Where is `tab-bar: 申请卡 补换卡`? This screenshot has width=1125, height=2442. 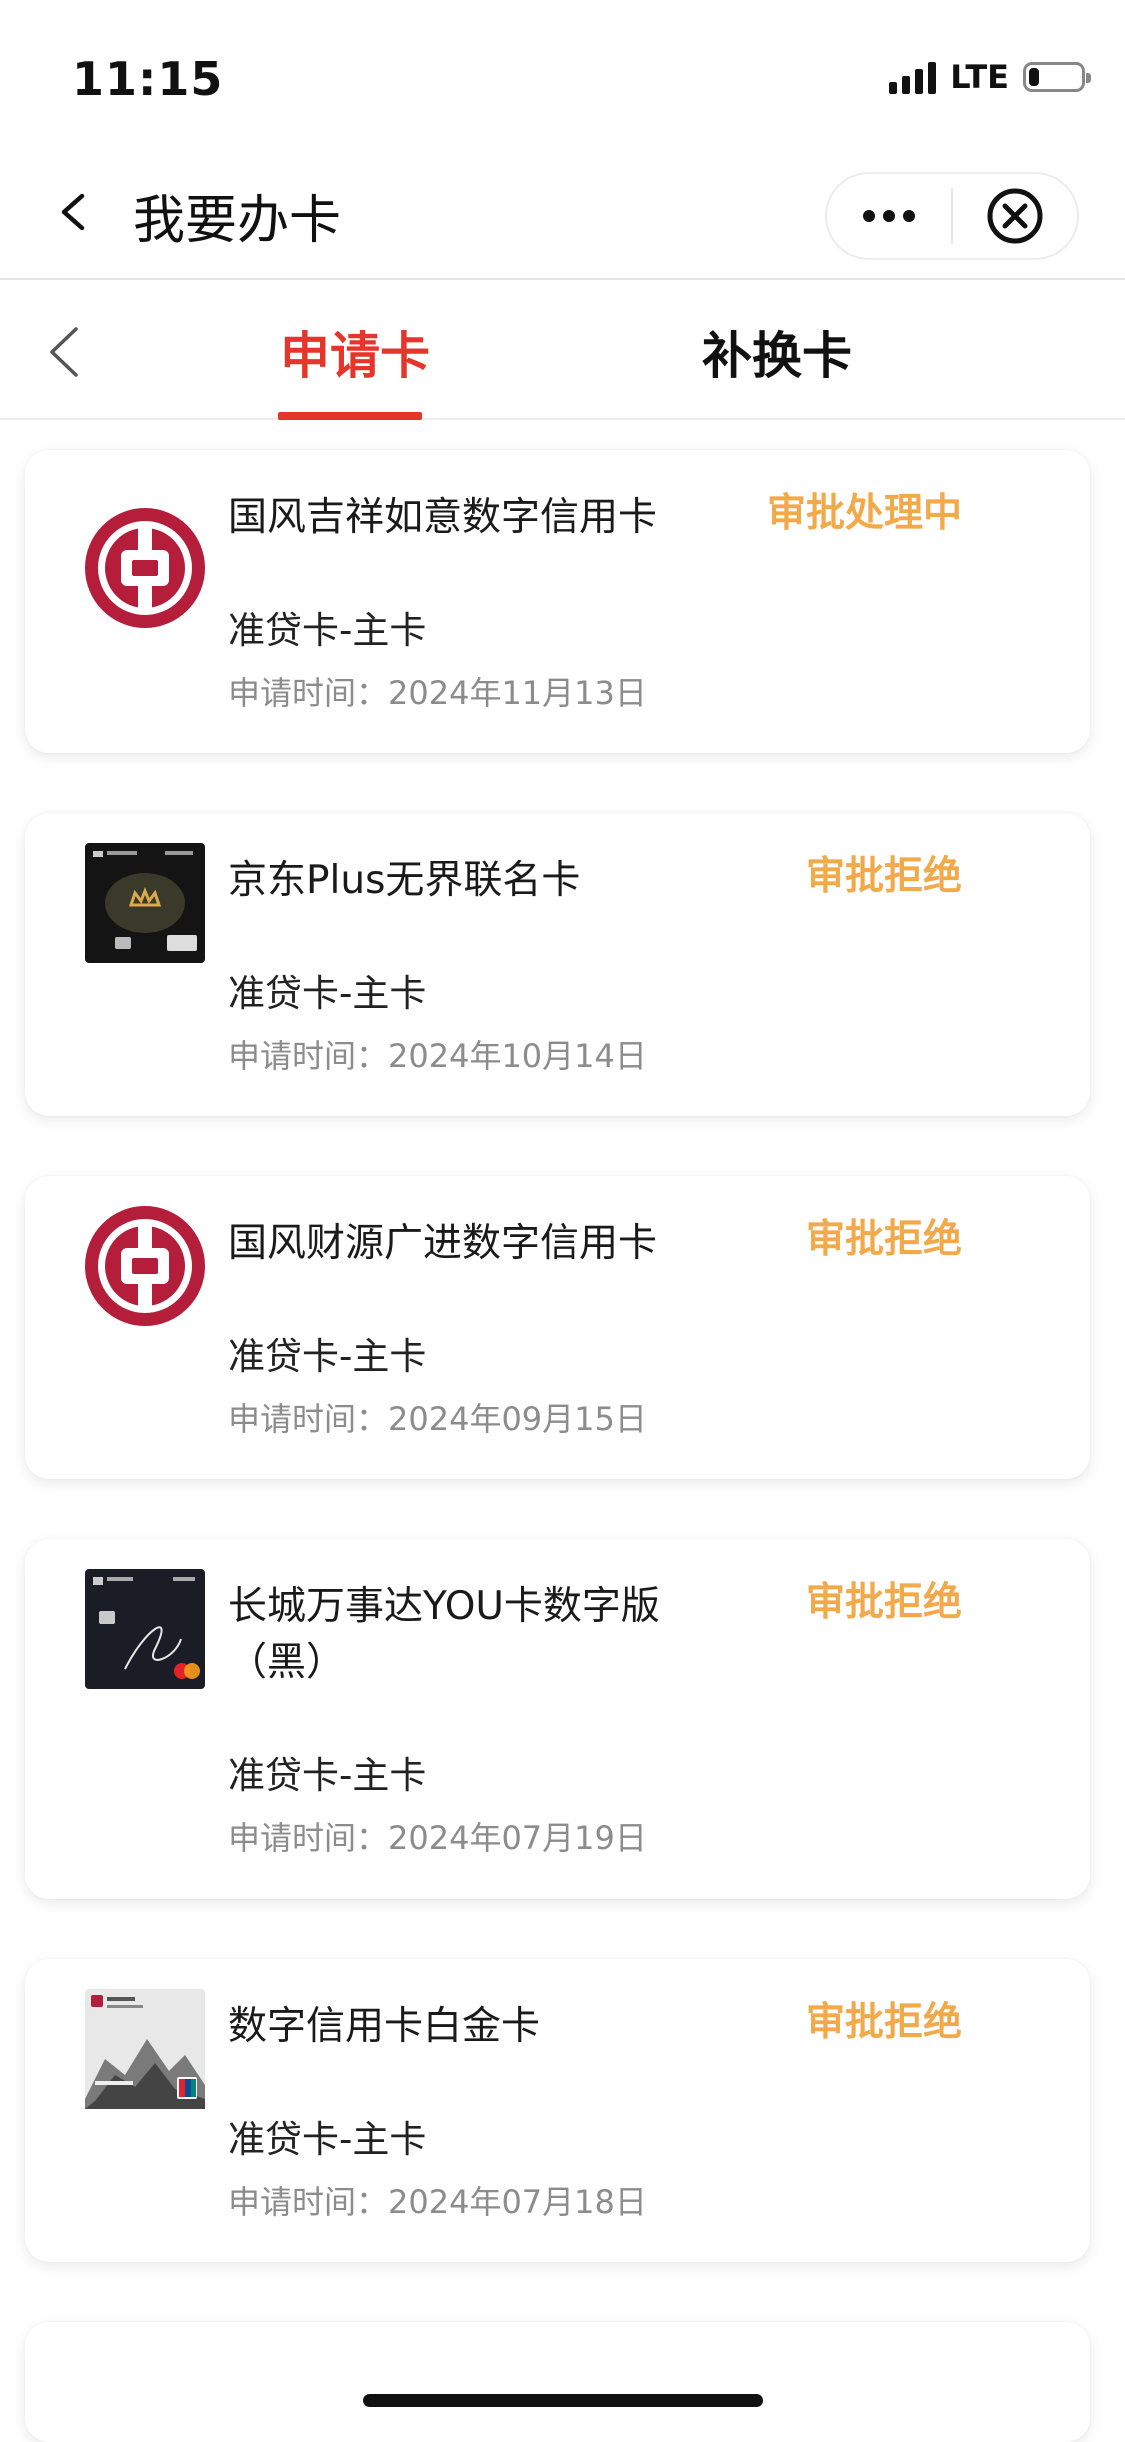 tab-bar: 申请卡 补换卡 is located at coordinates (562, 350).